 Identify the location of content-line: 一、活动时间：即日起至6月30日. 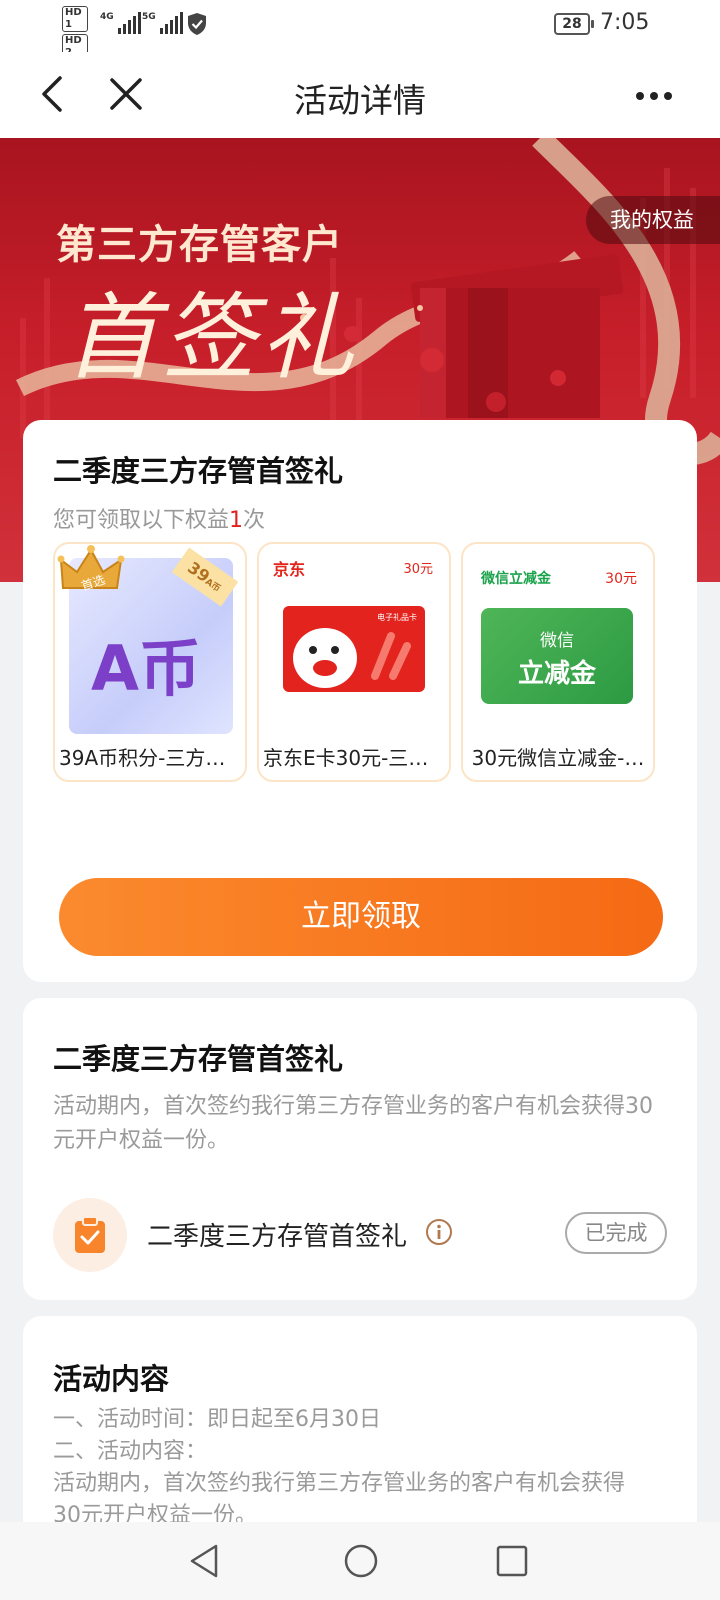
(217, 1419).